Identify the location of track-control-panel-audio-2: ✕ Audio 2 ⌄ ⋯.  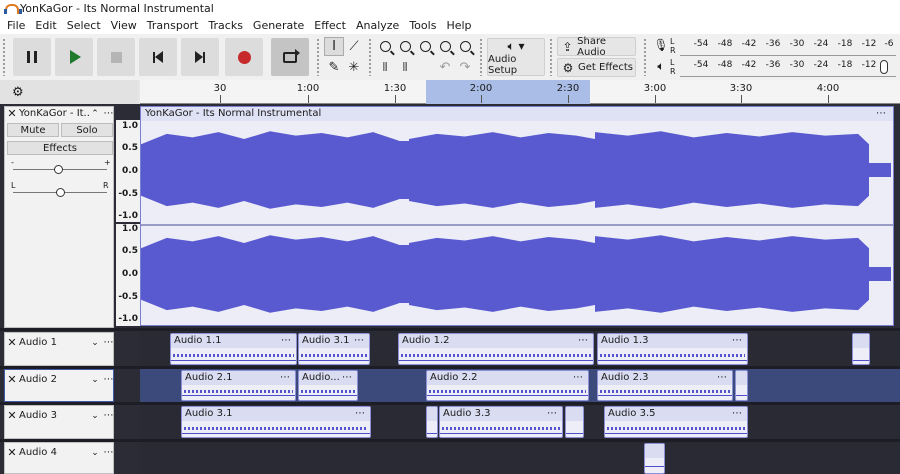
(59, 385).